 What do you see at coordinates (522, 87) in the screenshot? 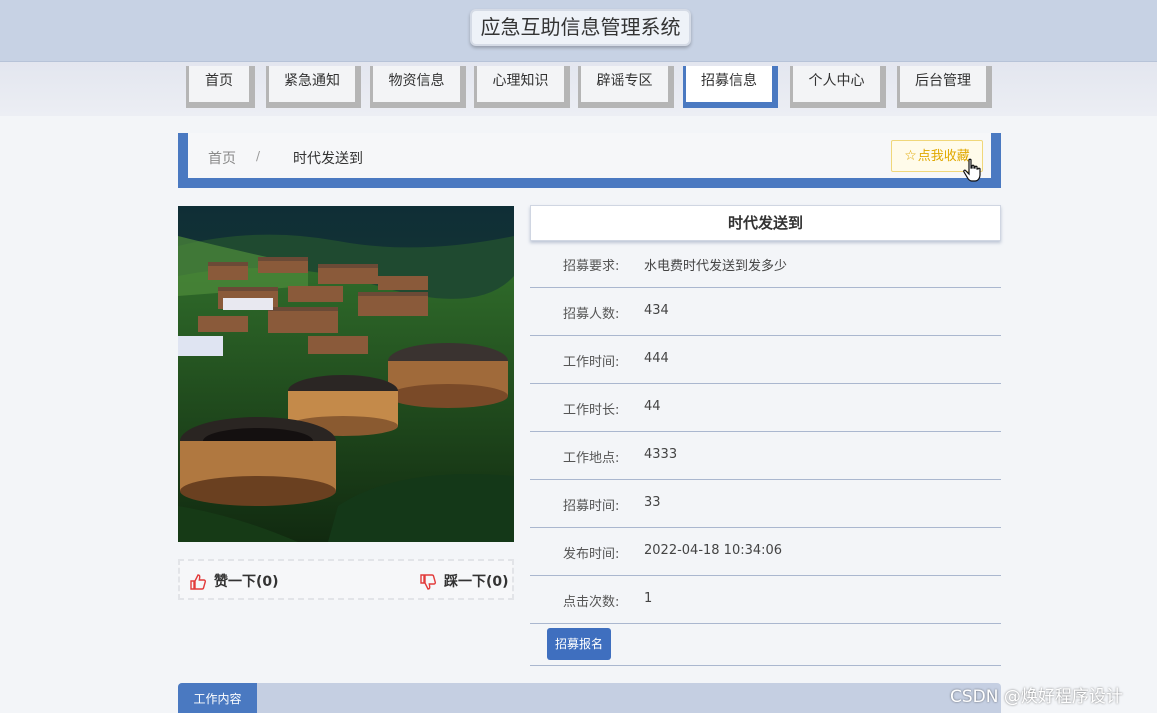
I see `nav-item-psychology: 心理知识` at bounding box center [522, 87].